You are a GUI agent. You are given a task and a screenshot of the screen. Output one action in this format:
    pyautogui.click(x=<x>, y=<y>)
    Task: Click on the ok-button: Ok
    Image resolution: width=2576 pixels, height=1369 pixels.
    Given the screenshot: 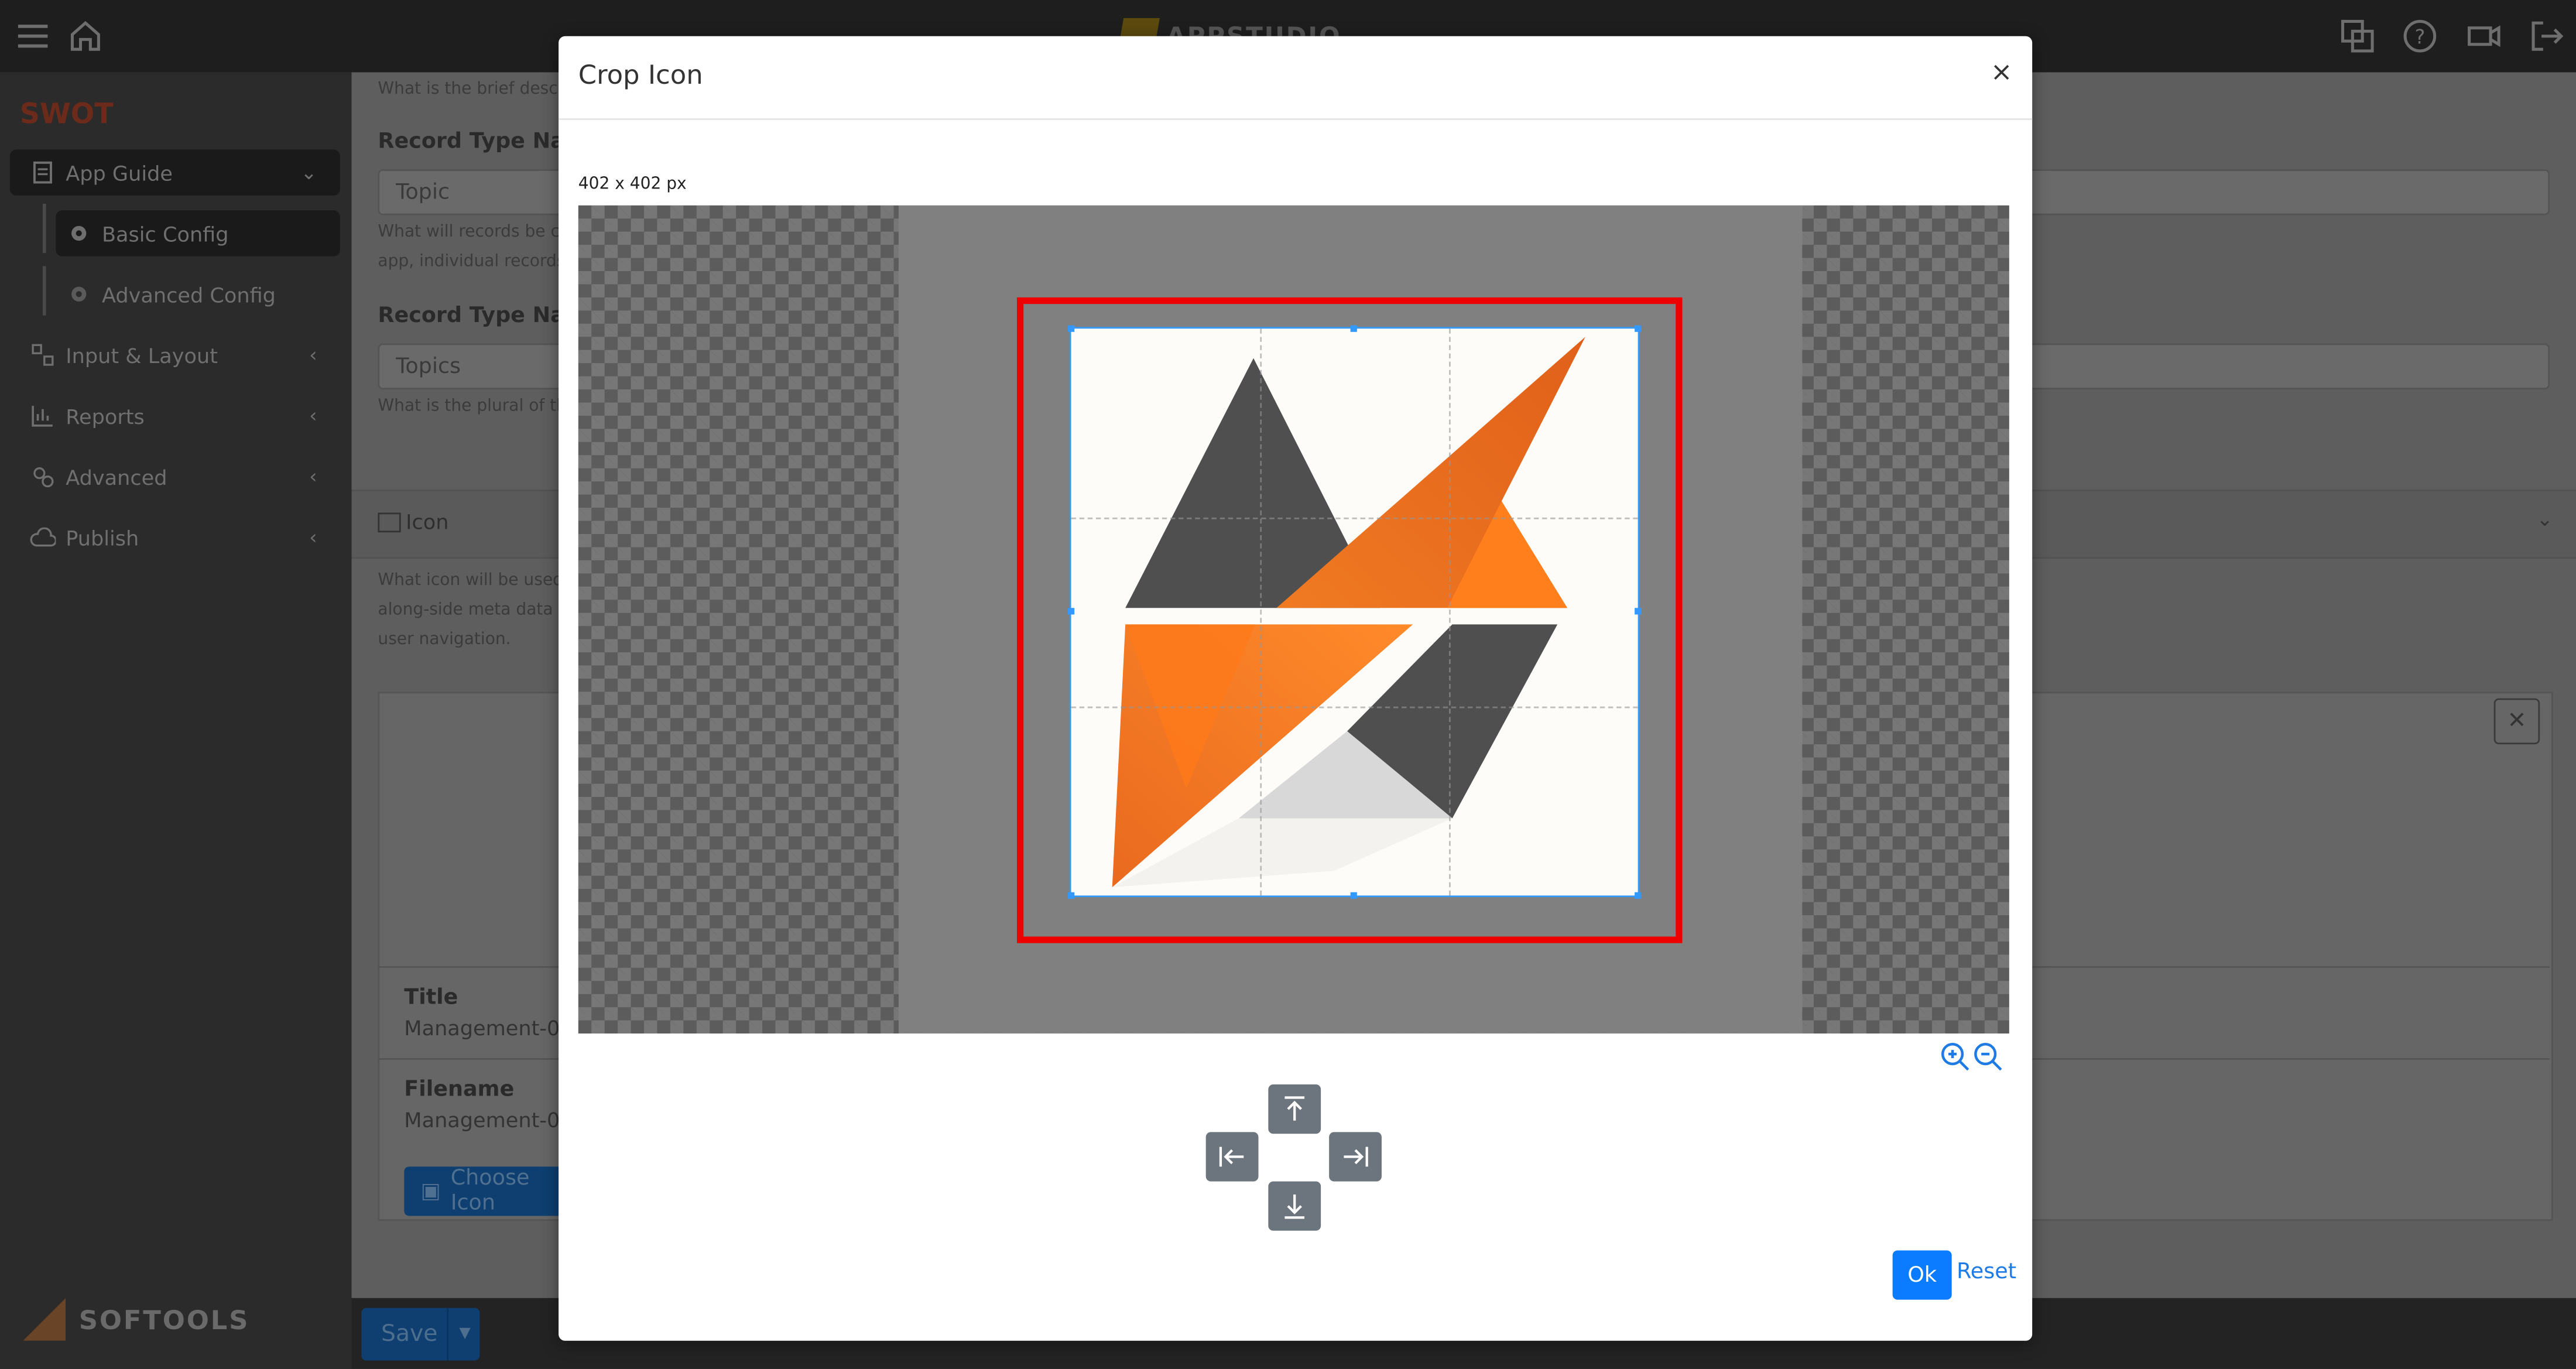 What is the action you would take?
    pyautogui.click(x=1922, y=1275)
    